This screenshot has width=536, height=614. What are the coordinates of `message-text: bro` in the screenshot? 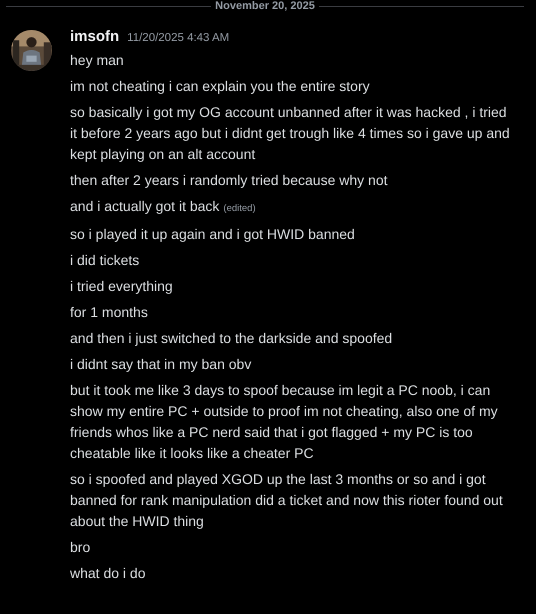 It's located at (80, 547).